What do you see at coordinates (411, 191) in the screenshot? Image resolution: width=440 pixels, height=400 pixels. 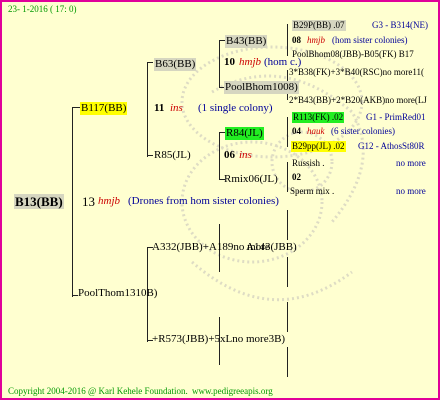 I see `r10-ref: no more` at bounding box center [411, 191].